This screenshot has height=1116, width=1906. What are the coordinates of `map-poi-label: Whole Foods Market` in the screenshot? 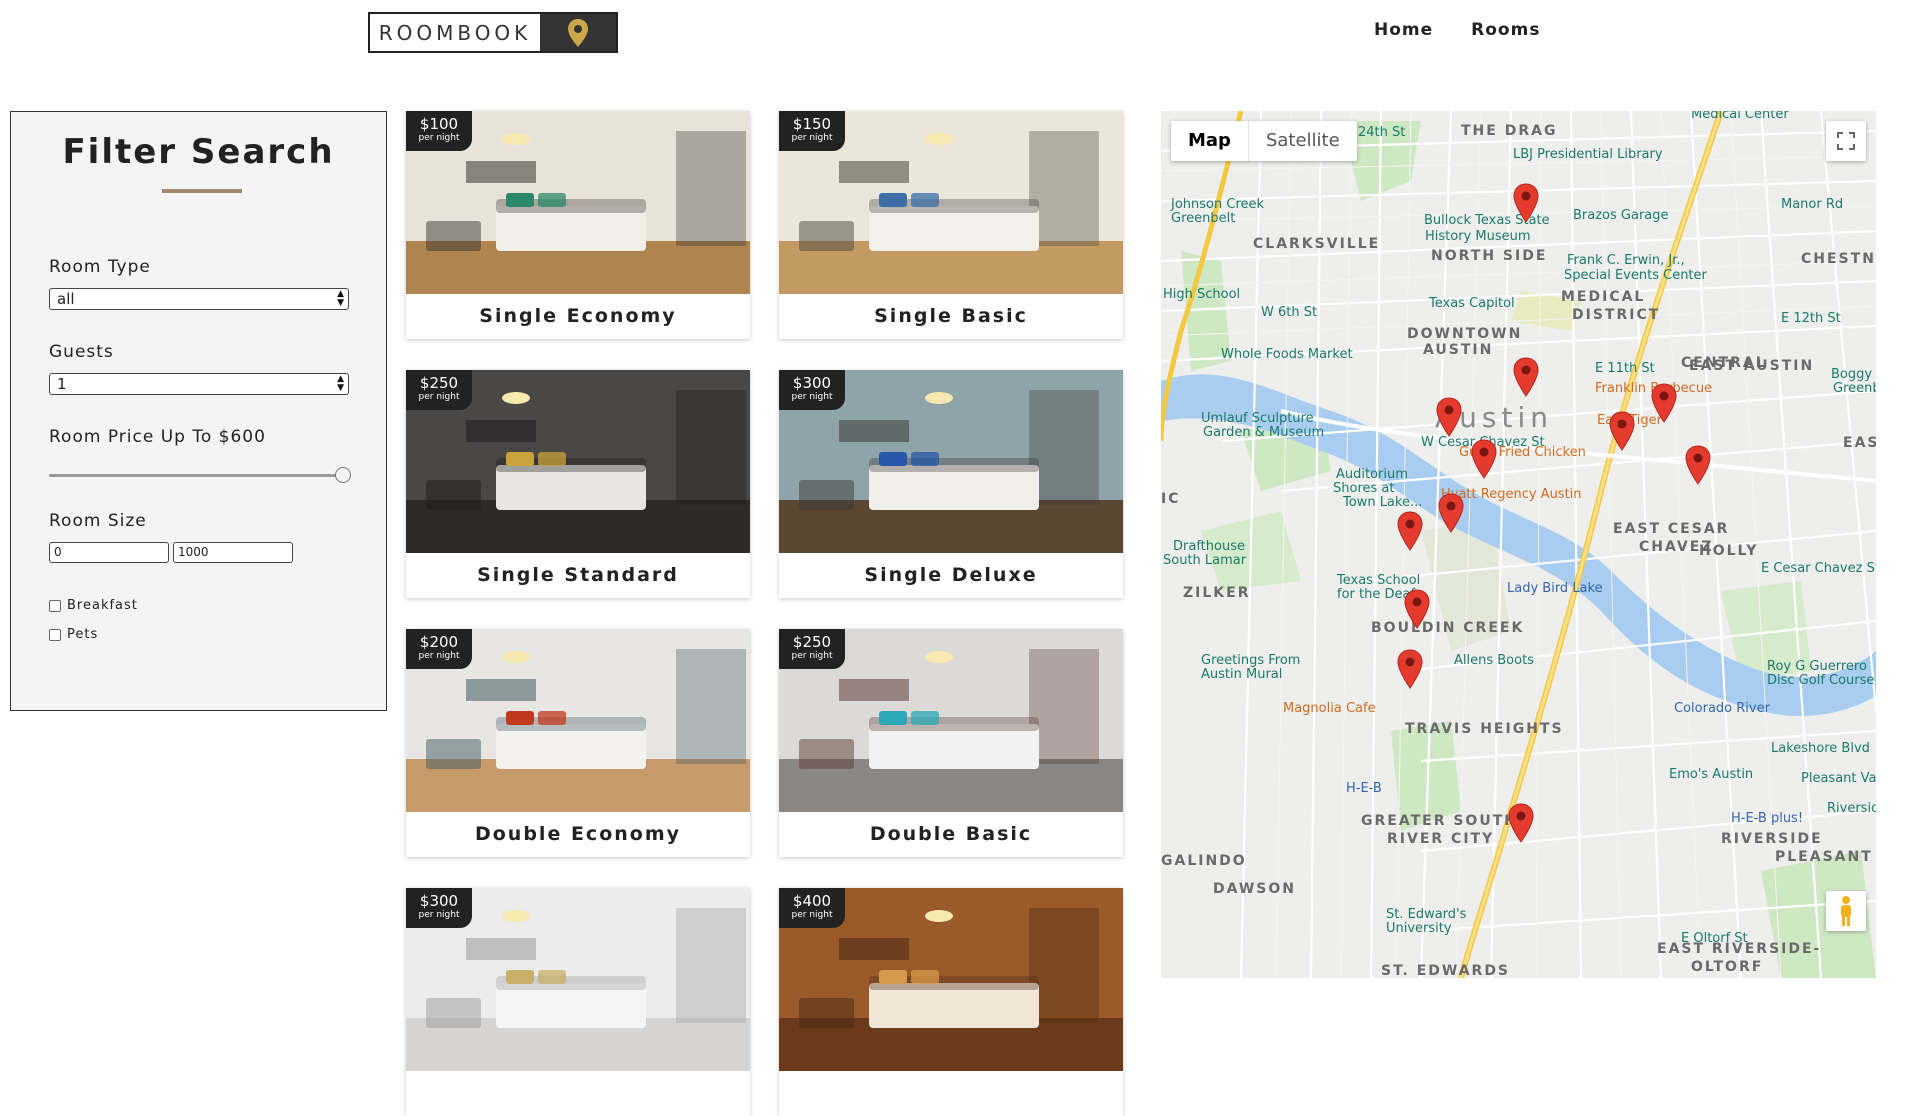 It's located at (1287, 354).